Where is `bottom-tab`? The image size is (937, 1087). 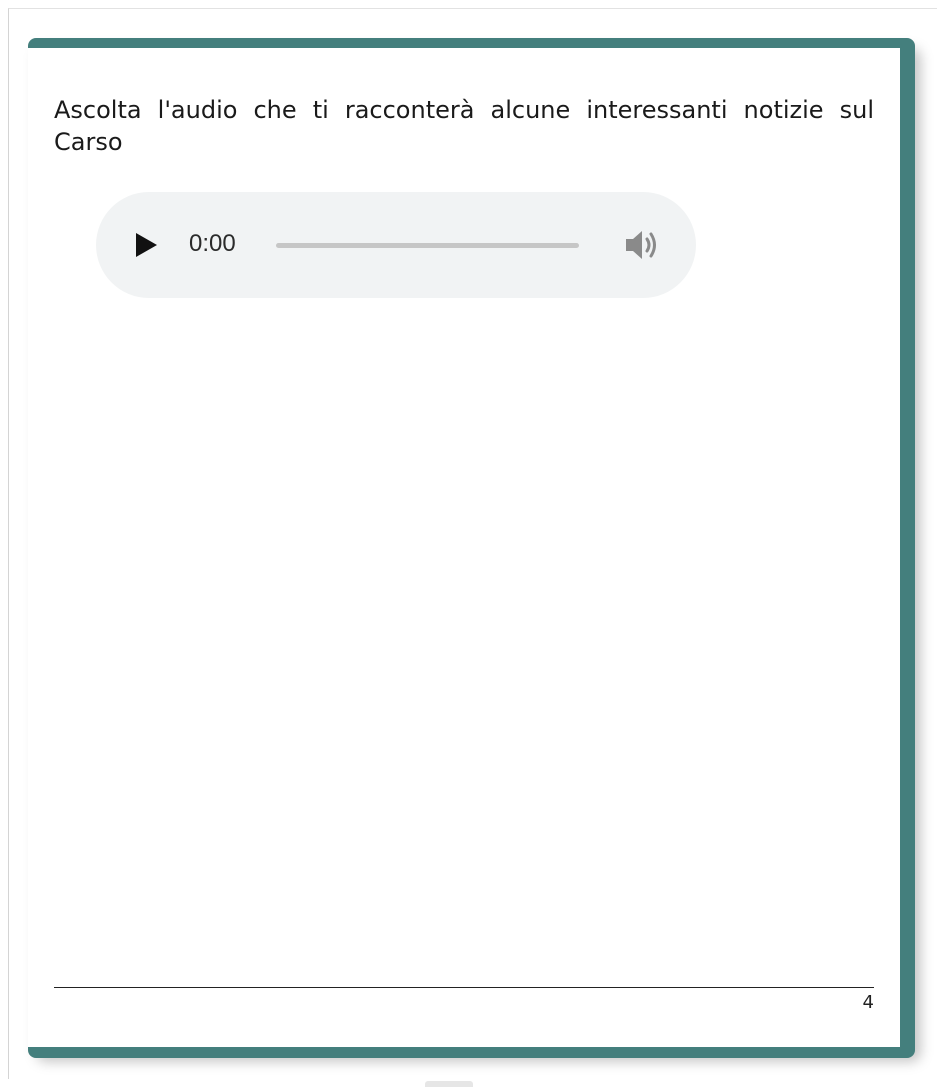 bottom-tab is located at coordinates (449, 1084).